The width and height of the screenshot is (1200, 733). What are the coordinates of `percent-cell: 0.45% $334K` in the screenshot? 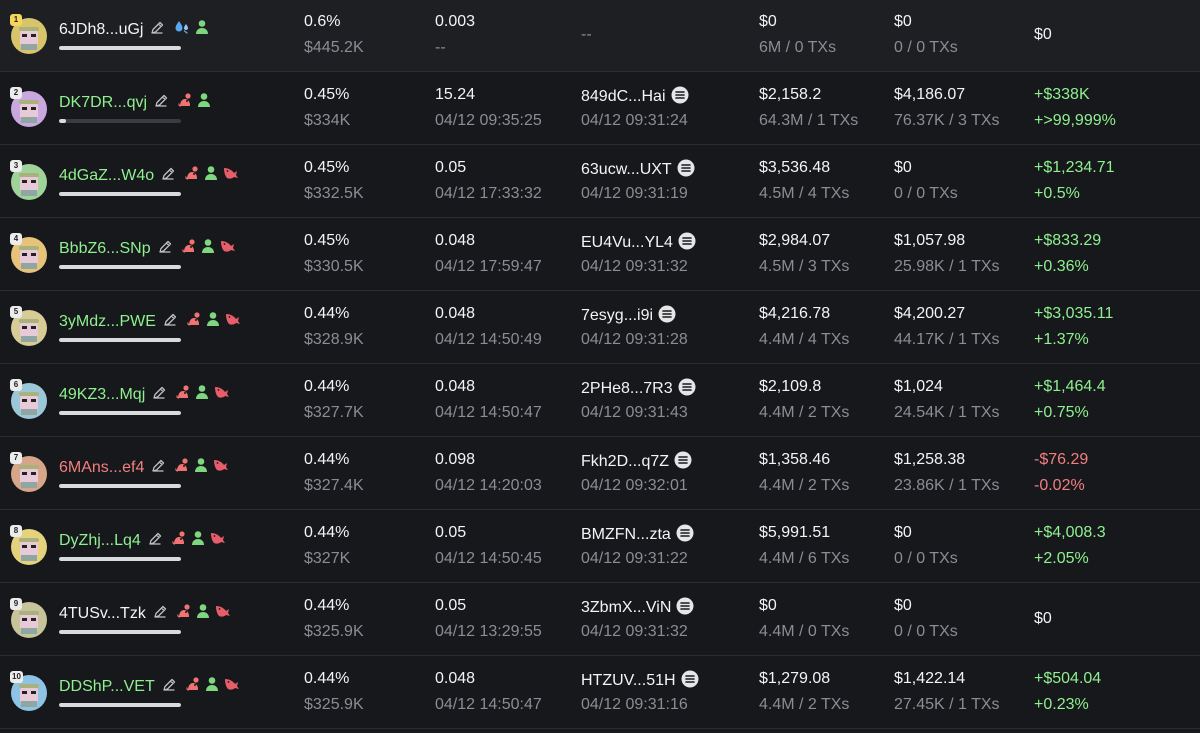 It's located at (364, 109).